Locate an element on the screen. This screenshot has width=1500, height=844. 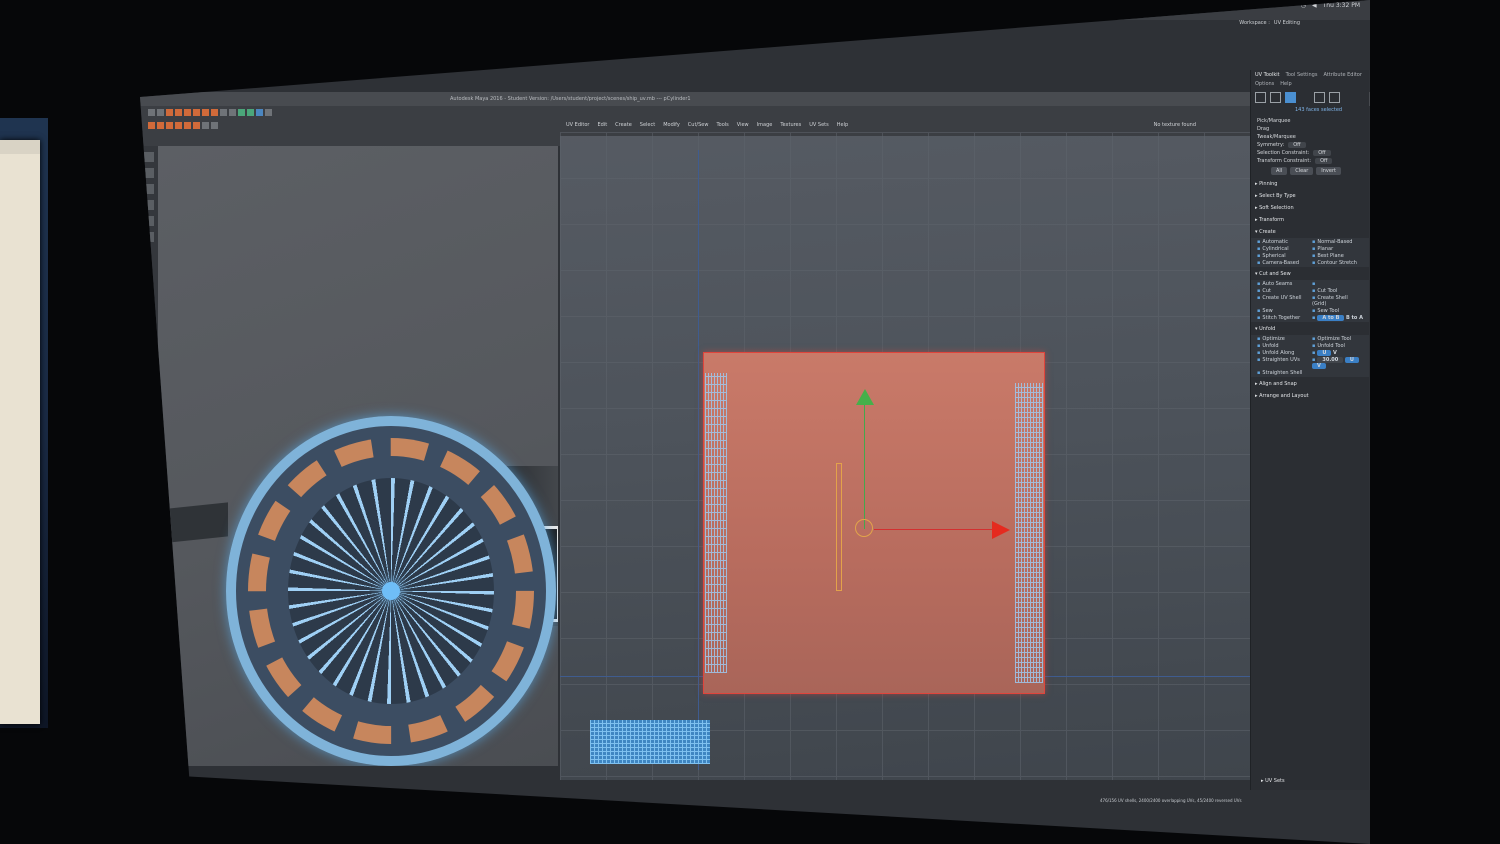
cut-sew-tool: Sew Tool is located at coordinates (1337, 311).